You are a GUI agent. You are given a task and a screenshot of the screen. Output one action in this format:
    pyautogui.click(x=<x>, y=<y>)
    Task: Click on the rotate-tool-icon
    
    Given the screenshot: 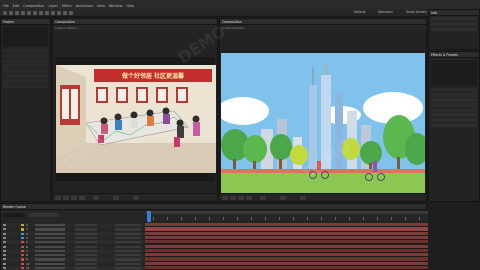 What is the action you would take?
    pyautogui.click(x=29, y=13)
    